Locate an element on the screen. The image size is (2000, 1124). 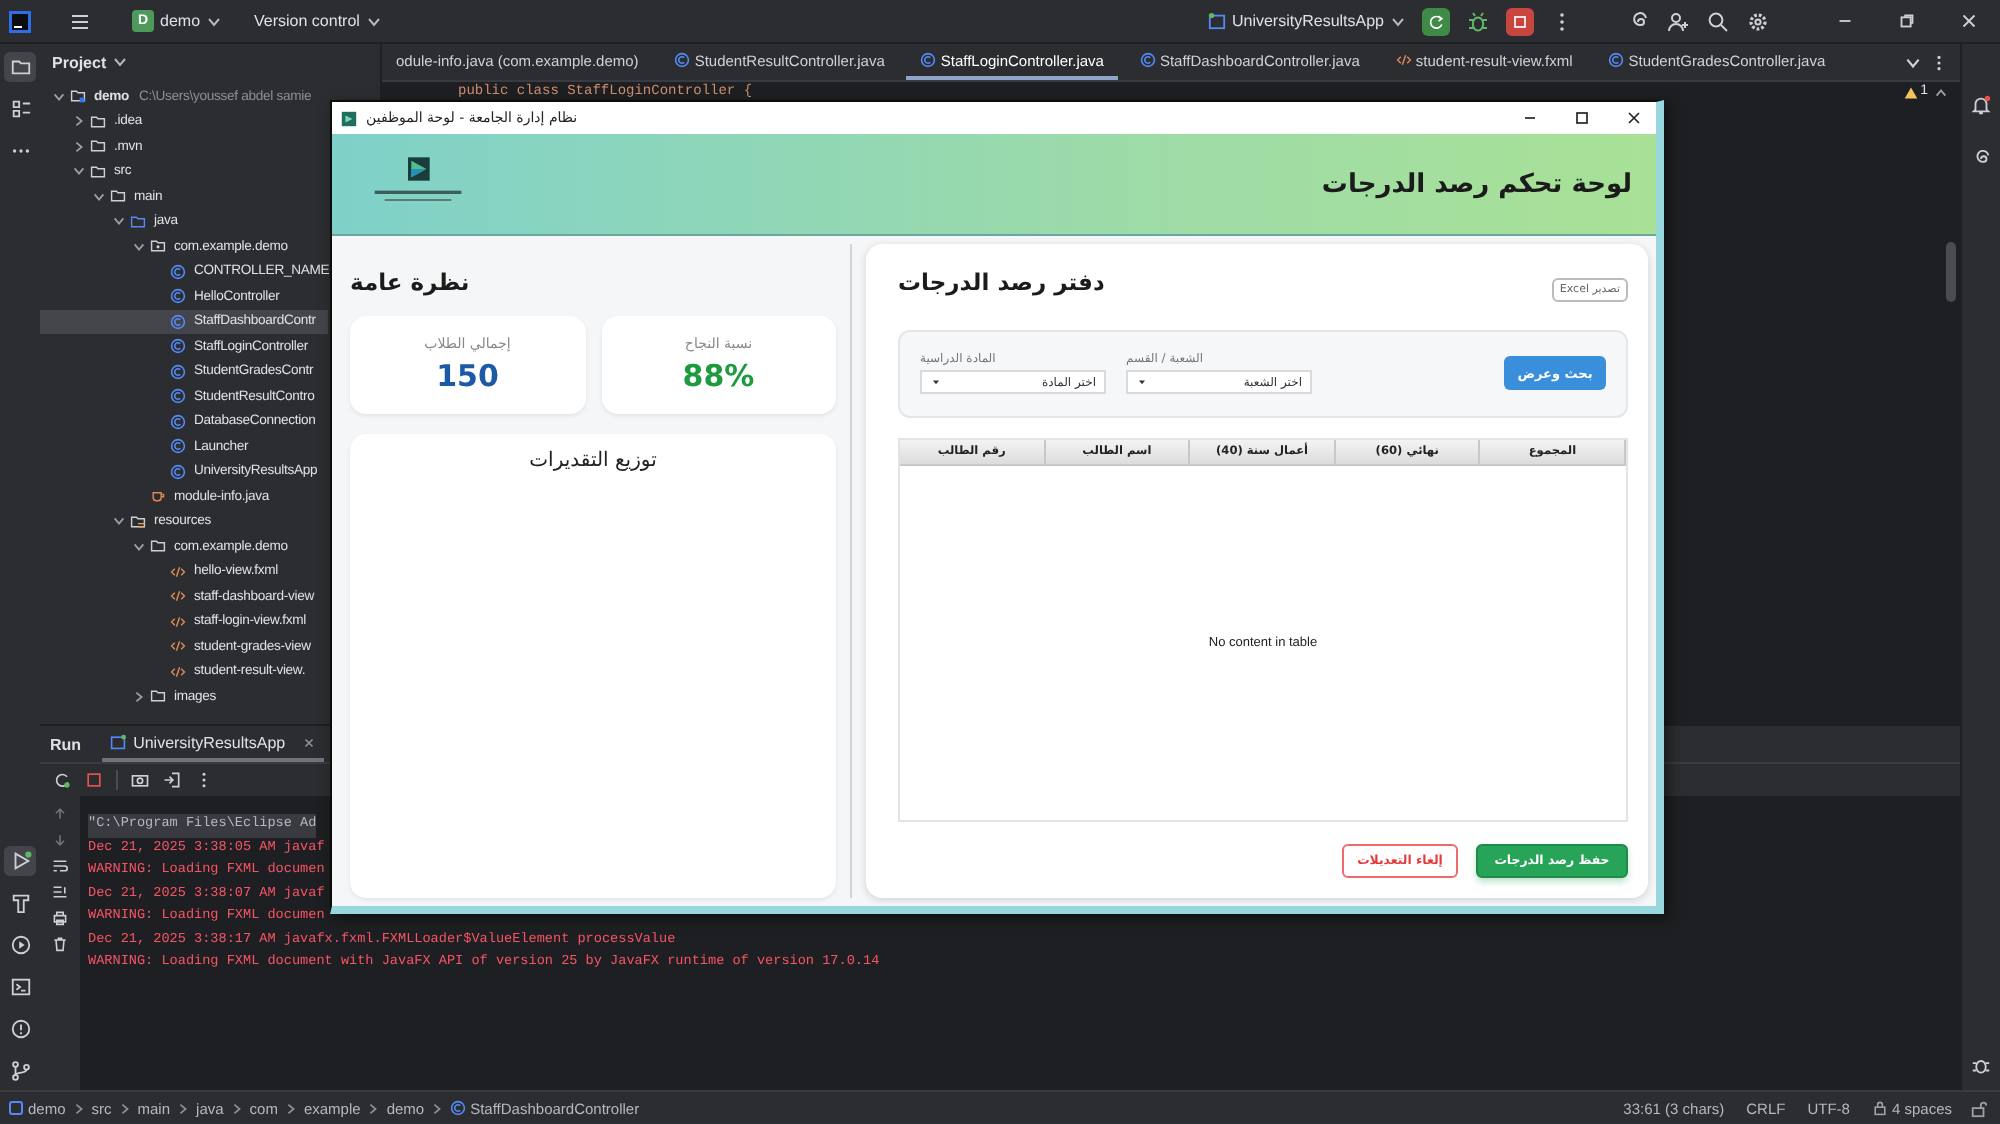
app-icon is located at coordinates (349, 118).